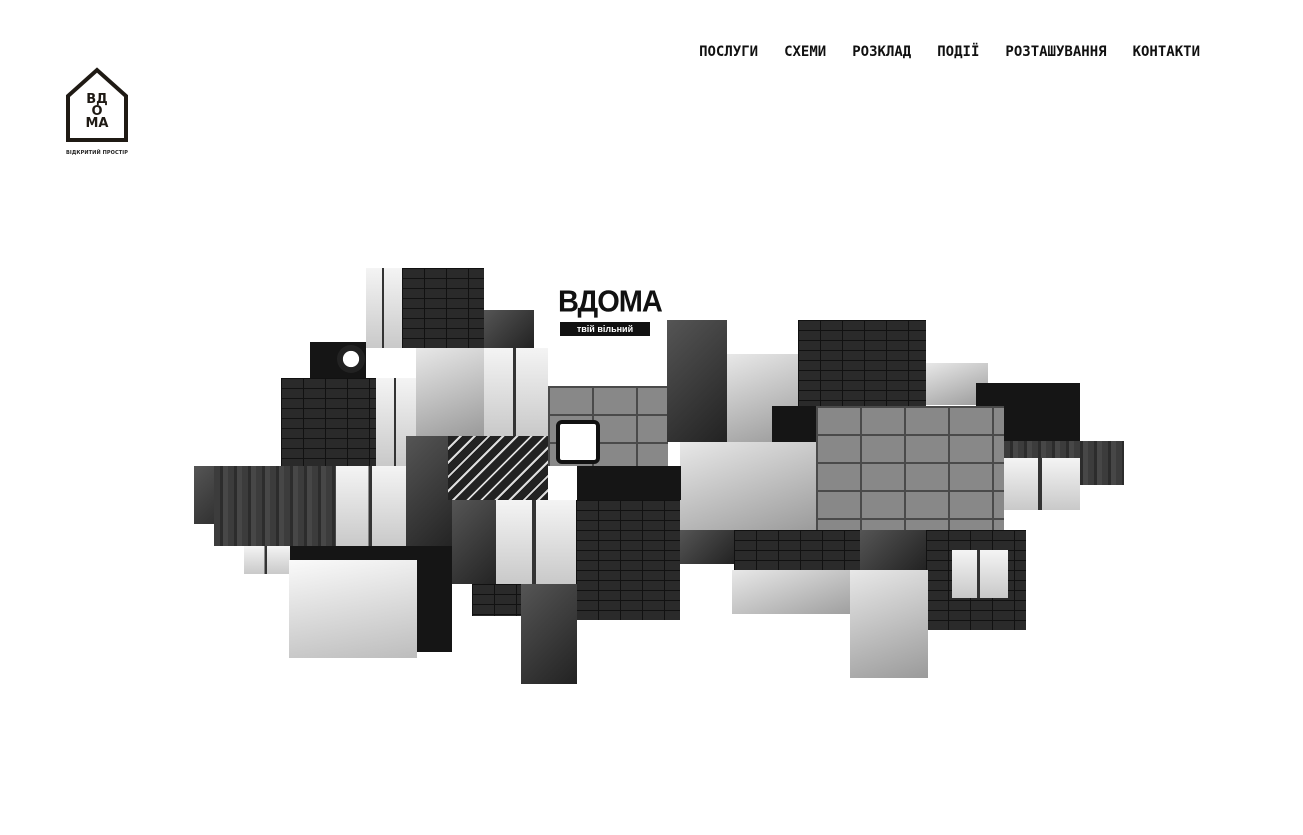 The height and width of the screenshot is (835, 1303). What do you see at coordinates (628, 560) in the screenshot?
I see `collage-photo-brick-frame` at bounding box center [628, 560].